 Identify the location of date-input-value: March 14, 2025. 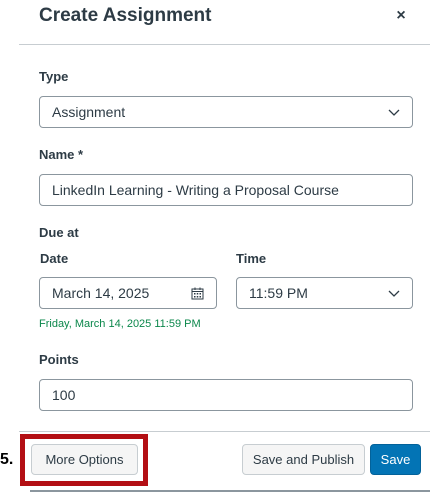
(101, 293).